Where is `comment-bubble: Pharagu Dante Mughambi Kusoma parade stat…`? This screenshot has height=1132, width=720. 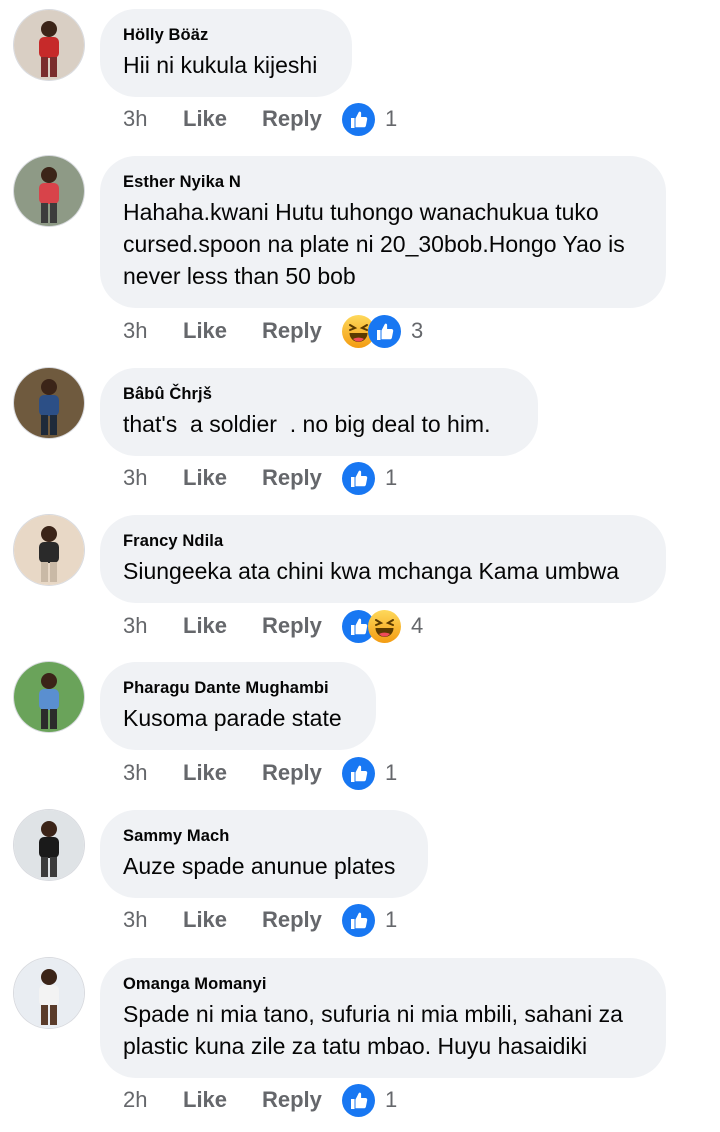
comment-bubble: Pharagu Dante Mughambi Kusoma parade stat… is located at coordinates (238, 706).